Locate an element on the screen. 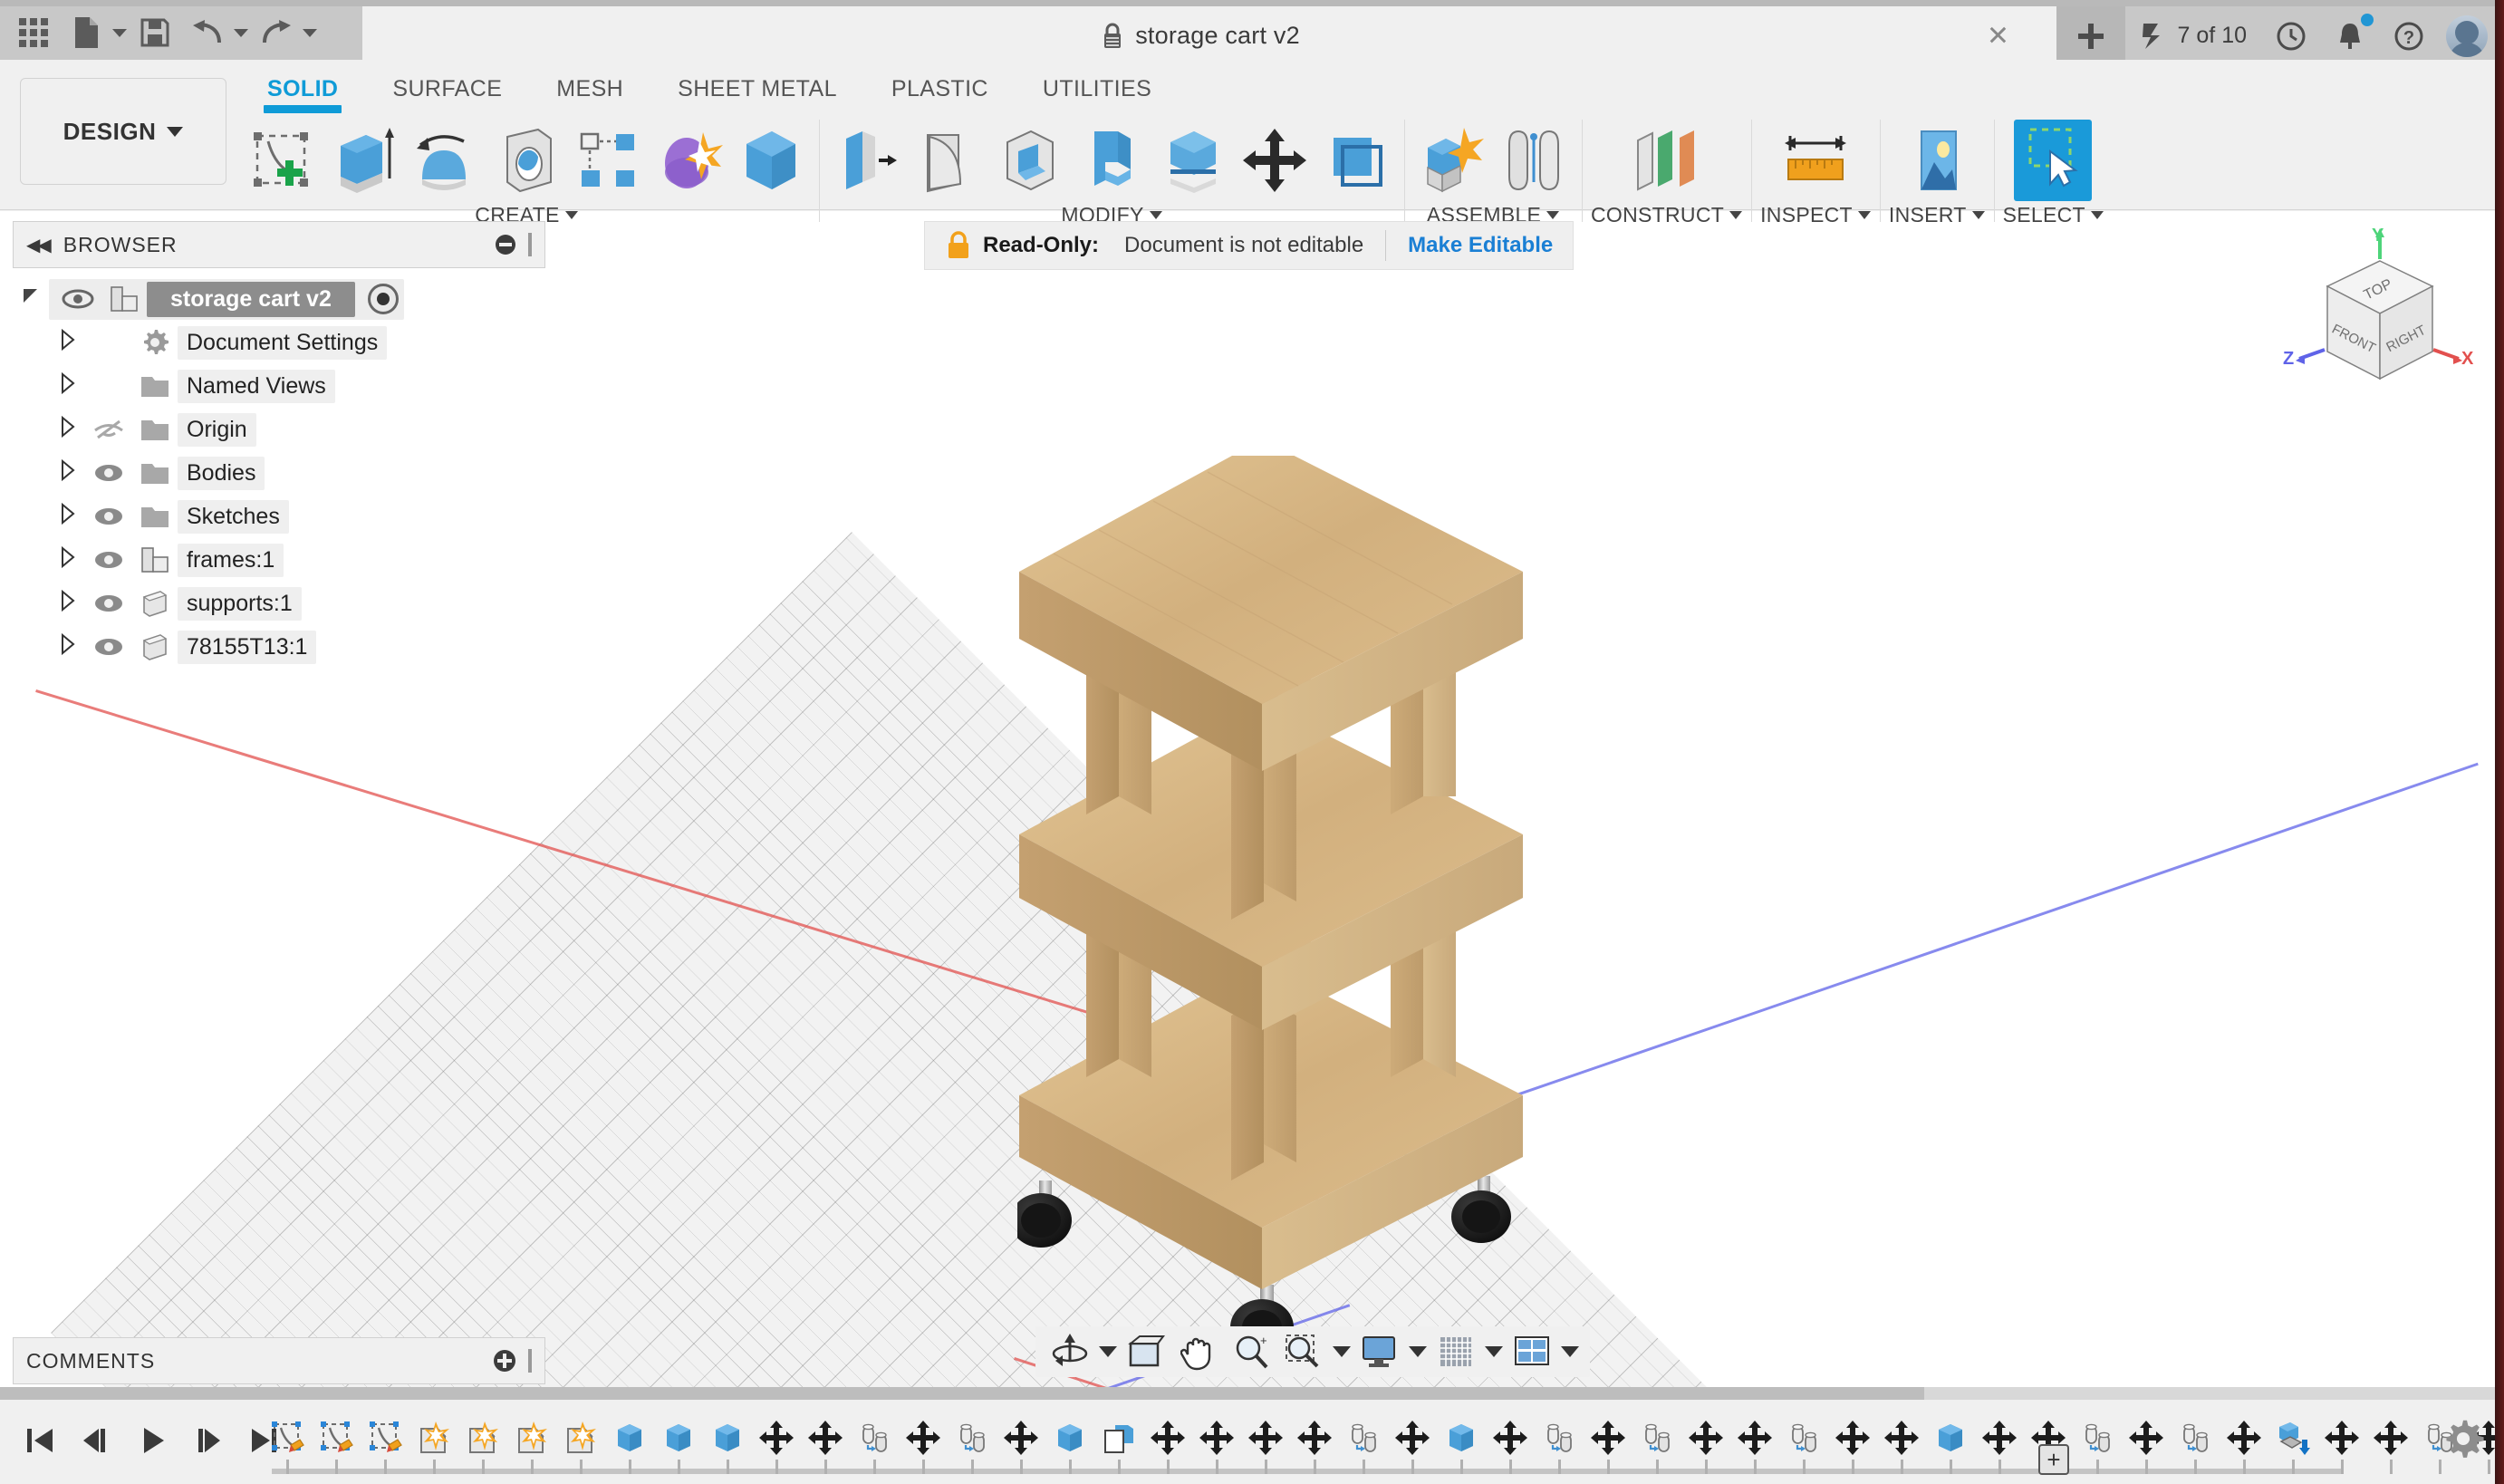 The image size is (2504, 1484). fit-icon is located at coordinates (1303, 1352).